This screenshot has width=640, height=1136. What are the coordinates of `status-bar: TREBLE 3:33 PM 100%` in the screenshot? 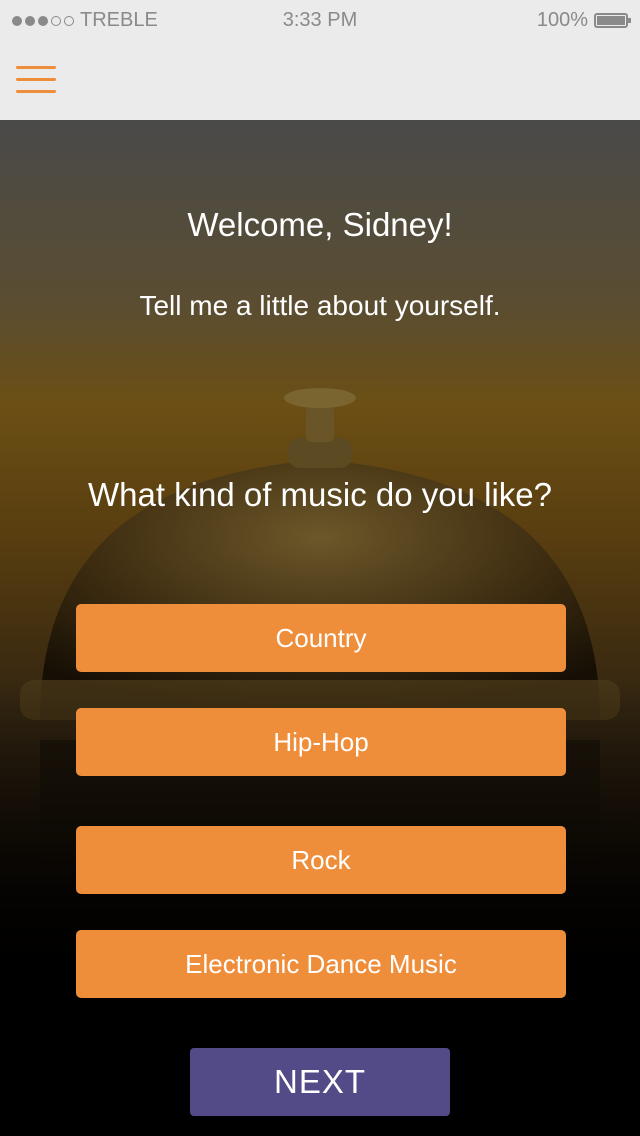 It's located at (320, 20).